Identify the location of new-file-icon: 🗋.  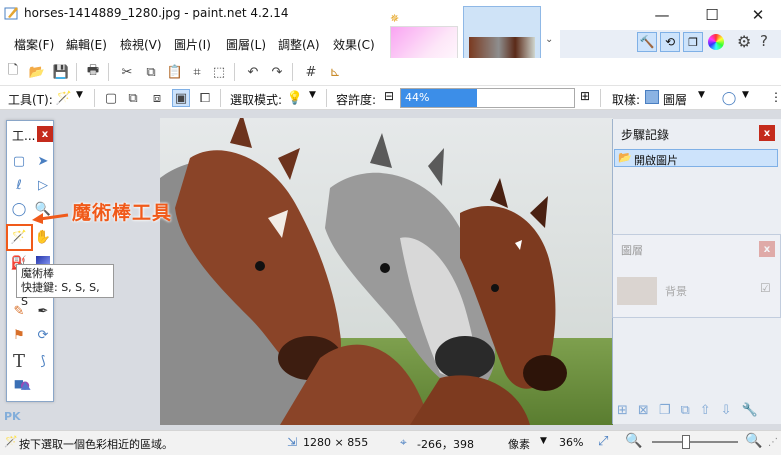
(13, 72).